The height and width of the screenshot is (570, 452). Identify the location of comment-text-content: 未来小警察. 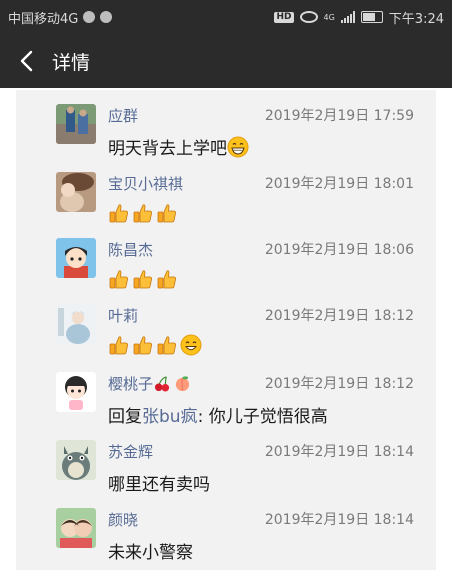
(150, 553).